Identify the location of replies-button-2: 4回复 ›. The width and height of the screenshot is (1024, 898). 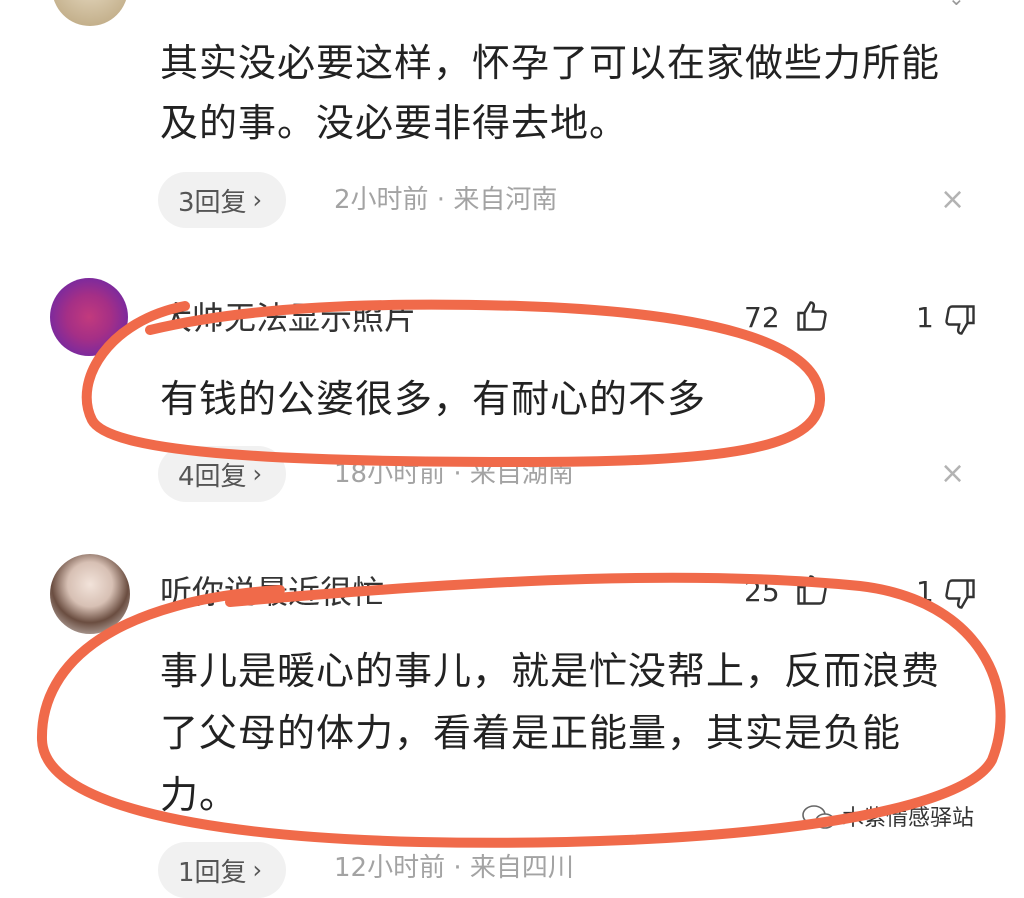
(222, 474).